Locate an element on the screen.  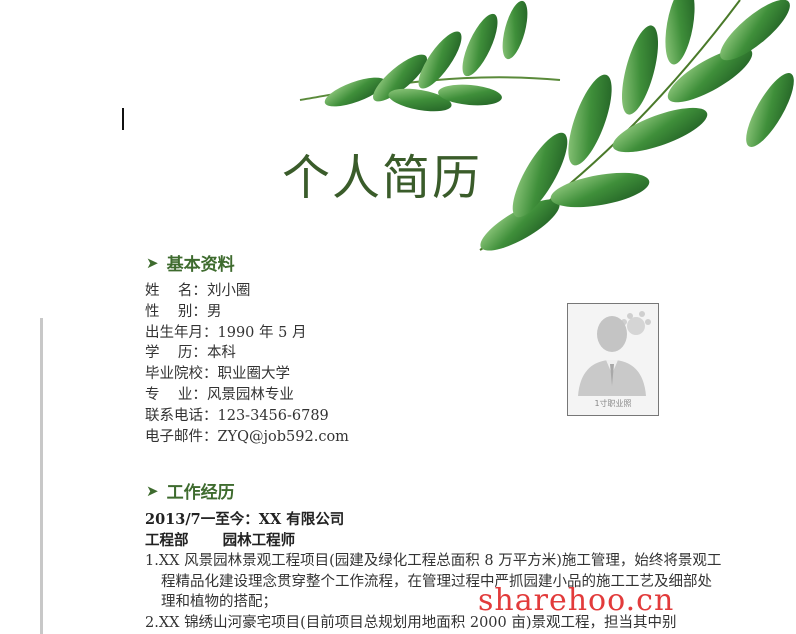
info-row: 姓 名：刘小圈 is located at coordinates (247, 291).